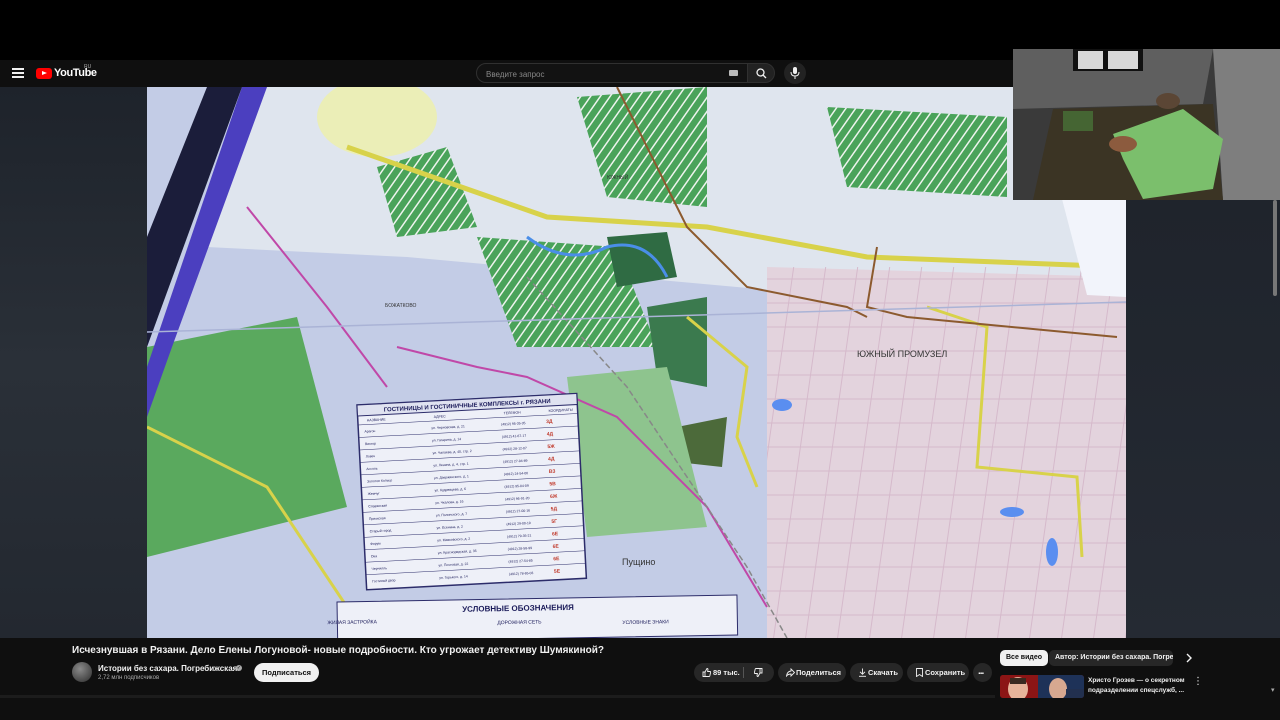 The width and height of the screenshot is (1280, 720). Describe the element at coordinates (1273, 690) in the screenshot. I see `resize-handle-icon: ▾` at that location.